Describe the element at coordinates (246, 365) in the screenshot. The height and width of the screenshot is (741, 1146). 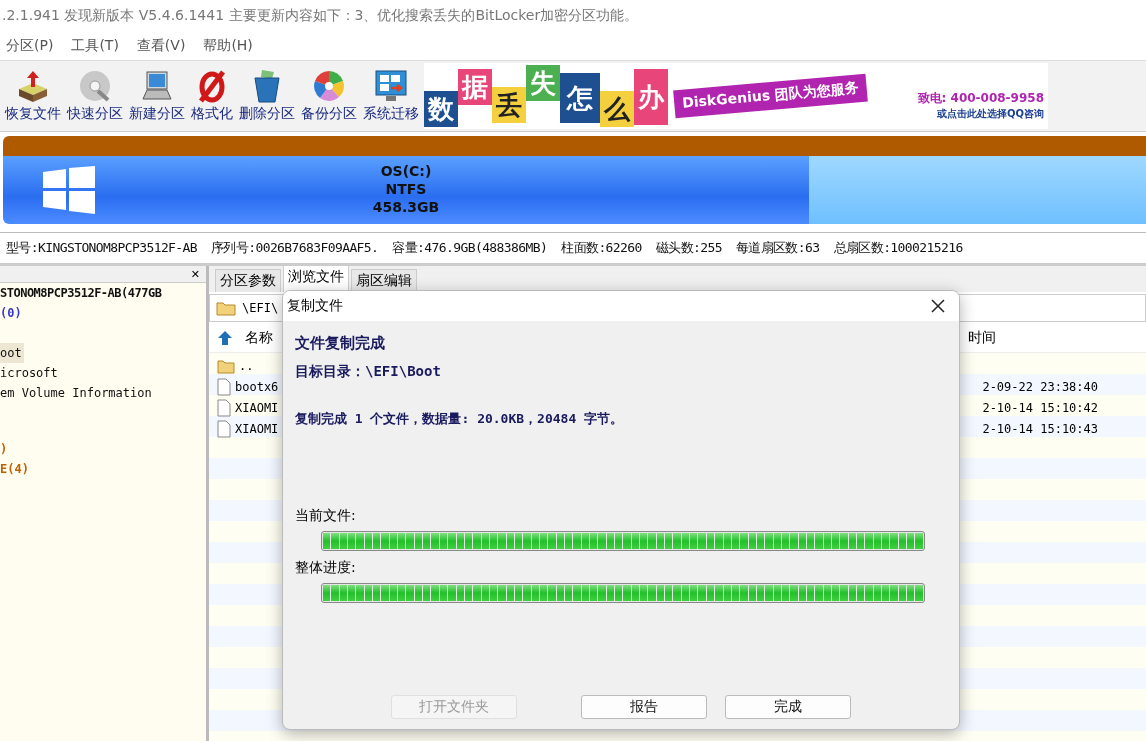
I see `file-name: ..` at that location.